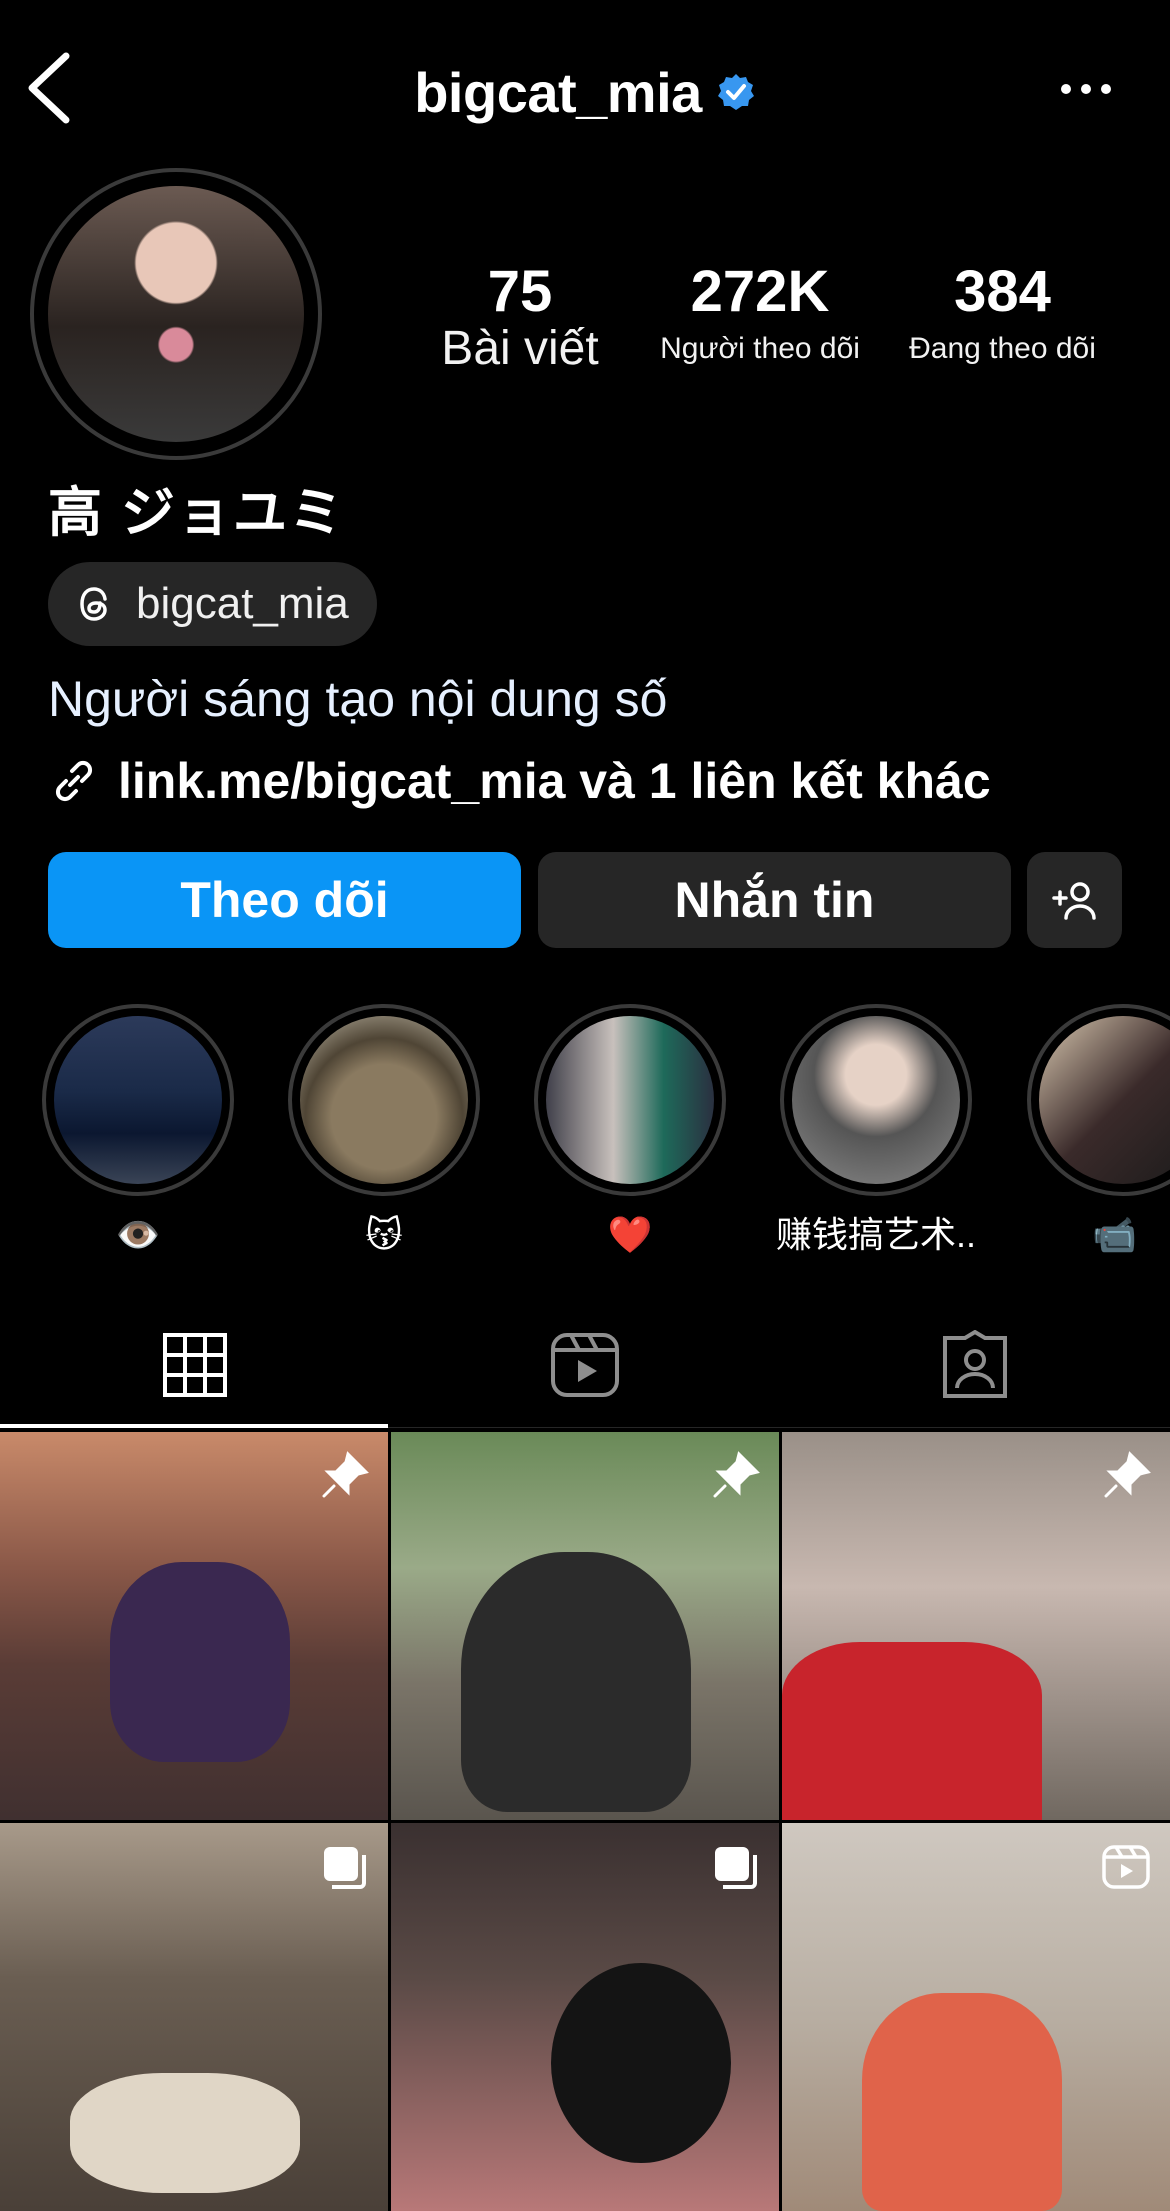 The width and height of the screenshot is (1170, 2211). Describe the element at coordinates (520, 348) in the screenshot. I see `posts-label: Bài viết` at that location.